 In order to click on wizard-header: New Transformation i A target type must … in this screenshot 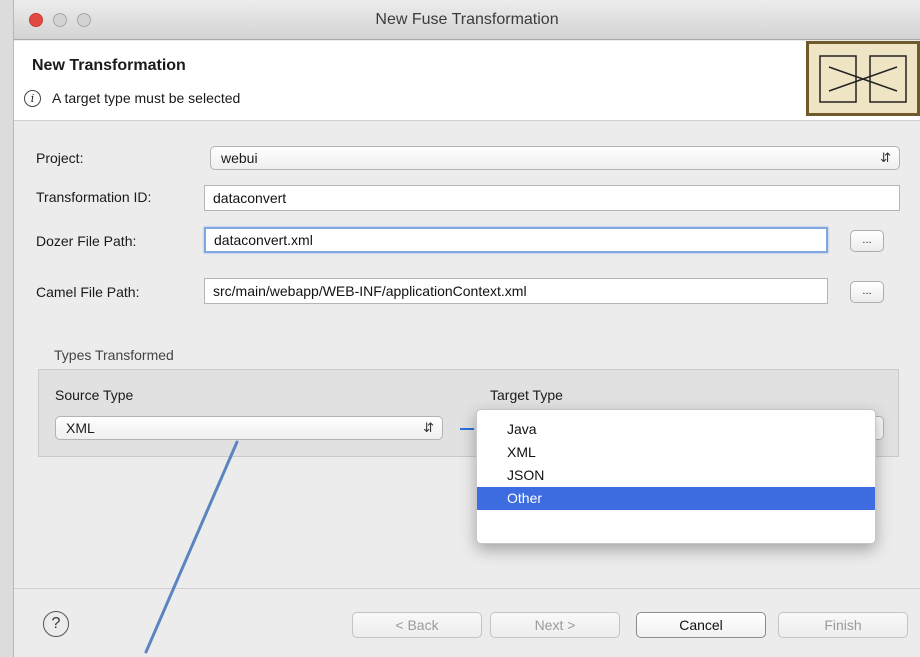, I will do `click(467, 81)`.